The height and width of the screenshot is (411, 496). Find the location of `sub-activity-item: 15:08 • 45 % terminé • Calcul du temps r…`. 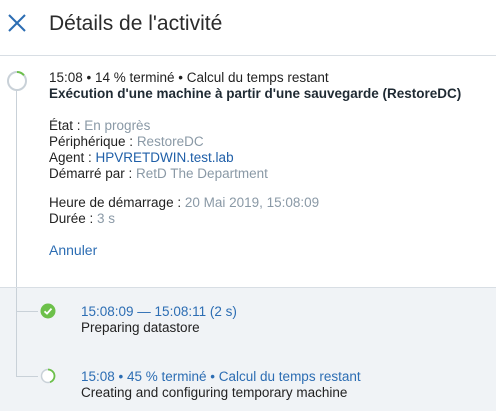

sub-activity-item: 15:08 • 45 % terminé • Calcul du temps r… is located at coordinates (281, 385).